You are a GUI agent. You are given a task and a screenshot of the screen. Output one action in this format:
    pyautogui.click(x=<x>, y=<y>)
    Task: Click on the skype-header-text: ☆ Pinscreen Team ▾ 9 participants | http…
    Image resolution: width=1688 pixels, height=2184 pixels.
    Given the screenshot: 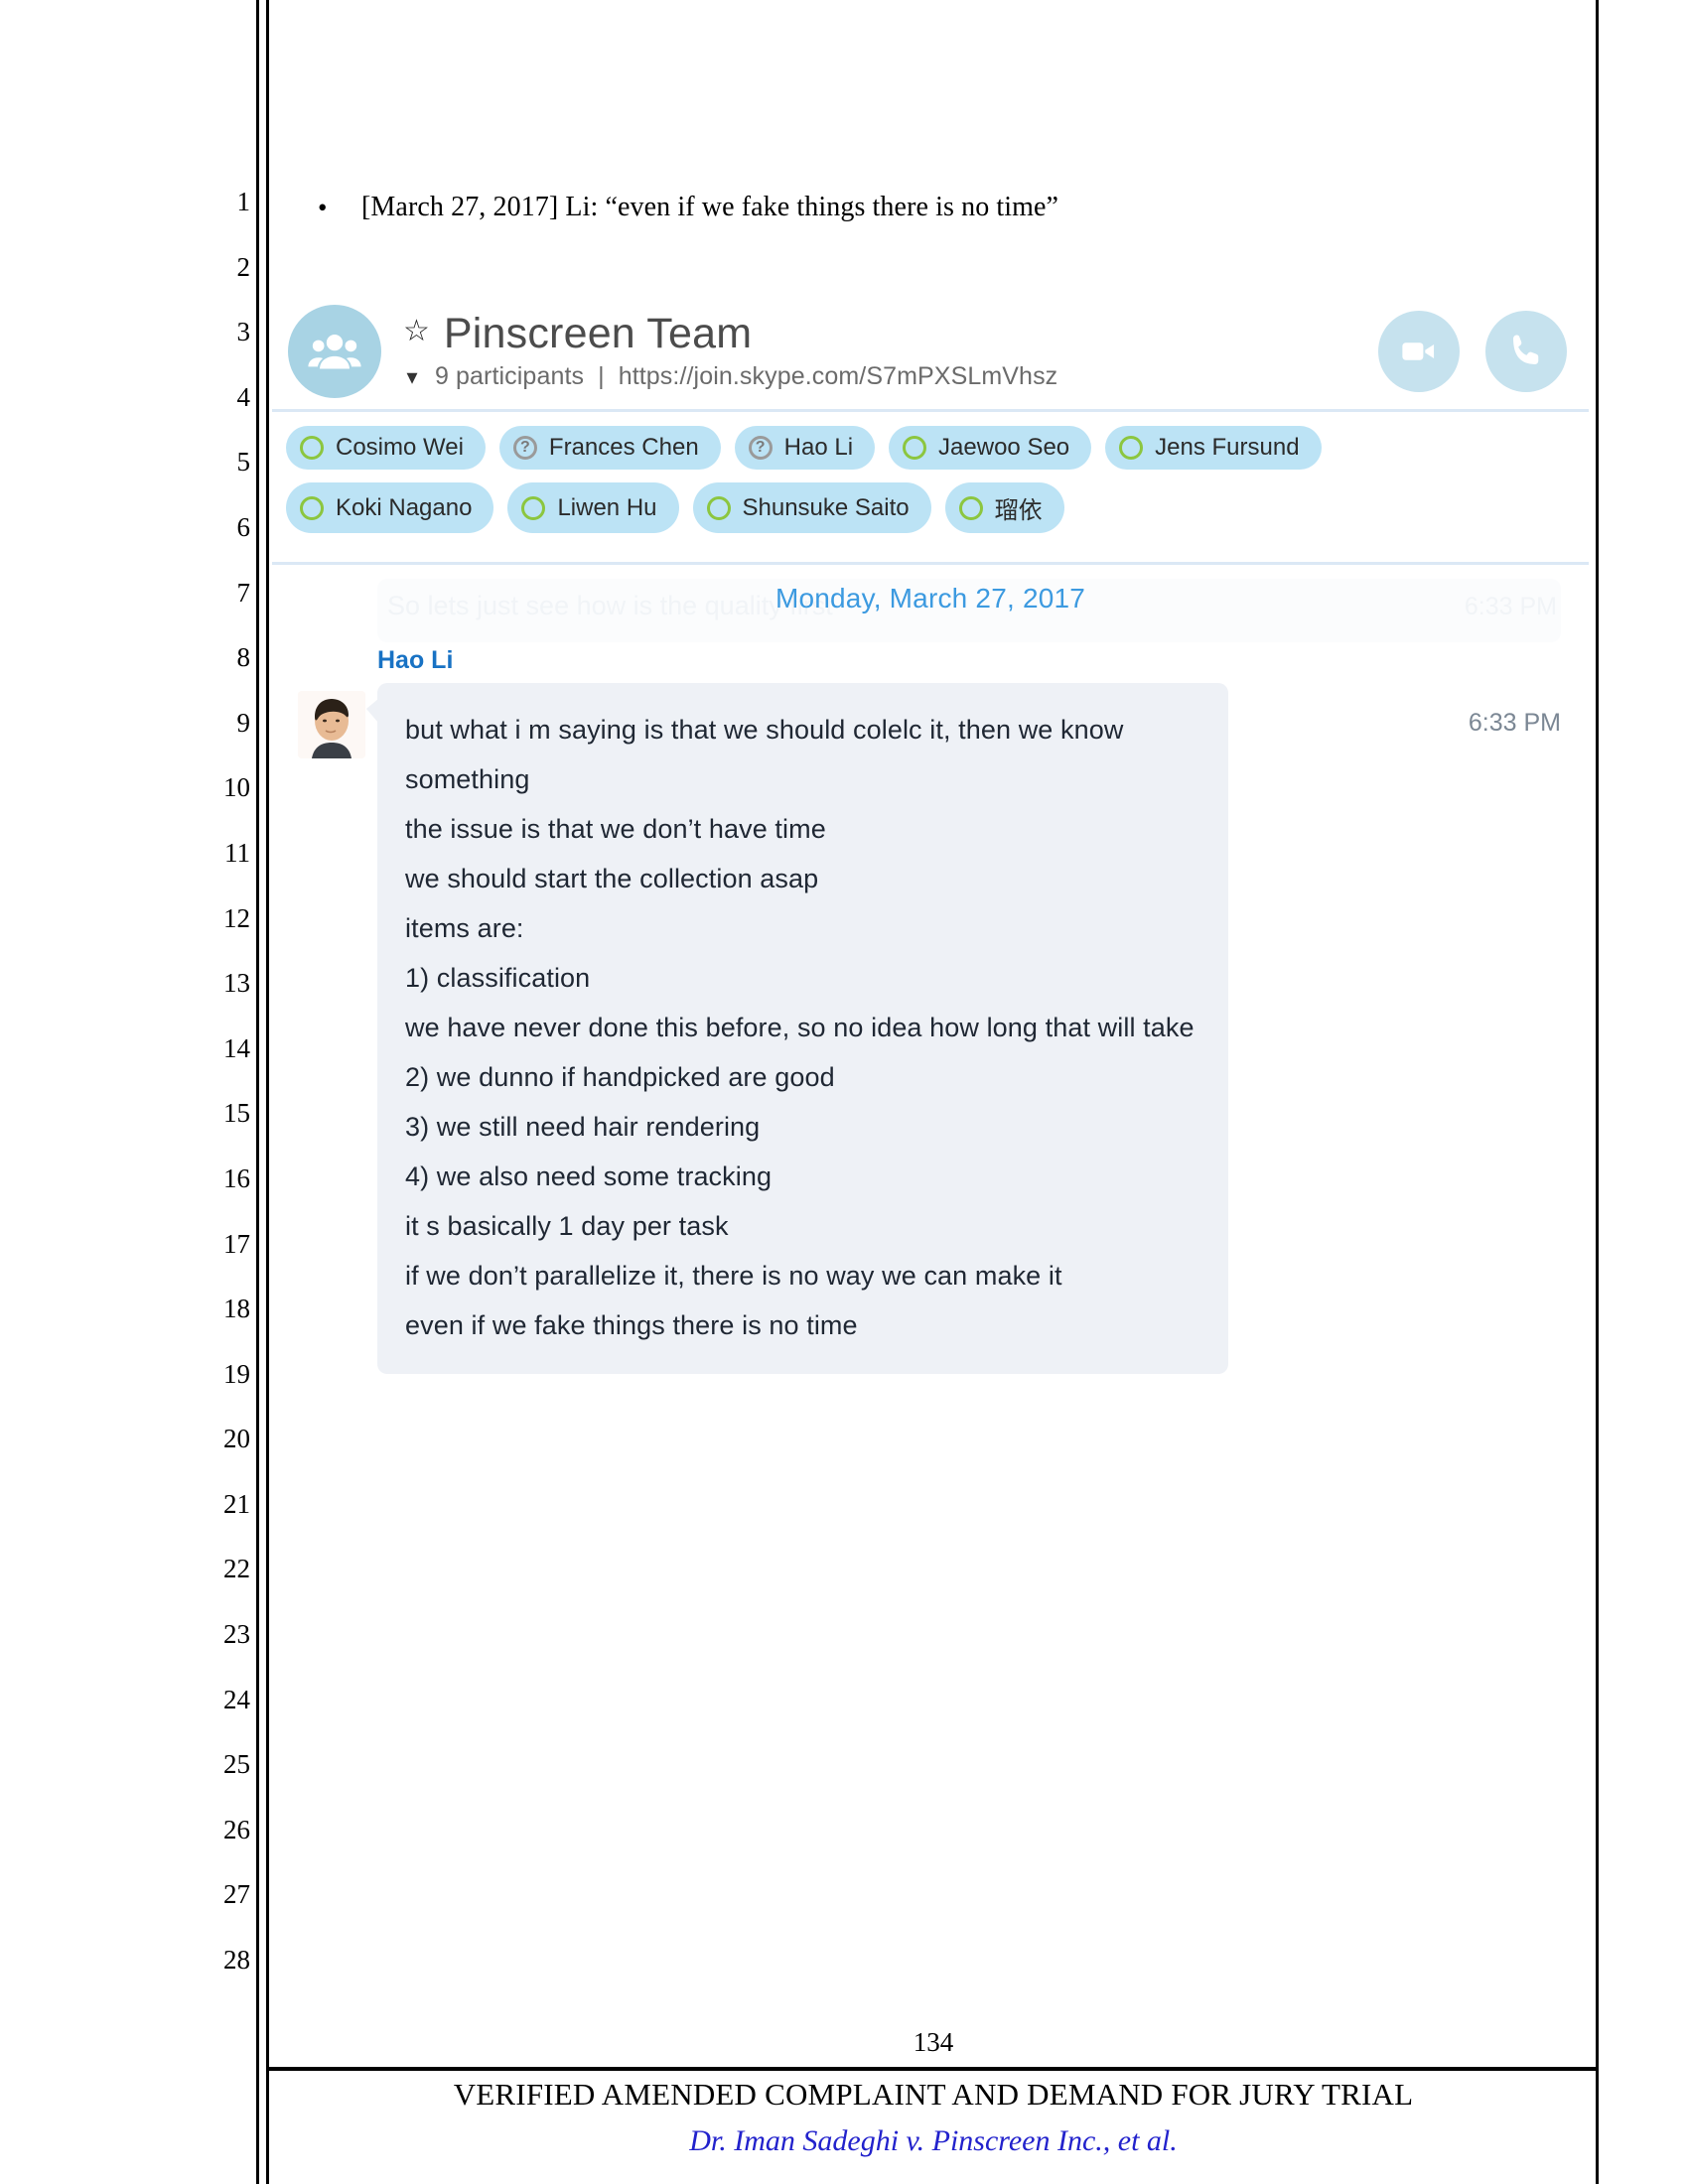 What is the action you would take?
    pyautogui.click(x=890, y=350)
    